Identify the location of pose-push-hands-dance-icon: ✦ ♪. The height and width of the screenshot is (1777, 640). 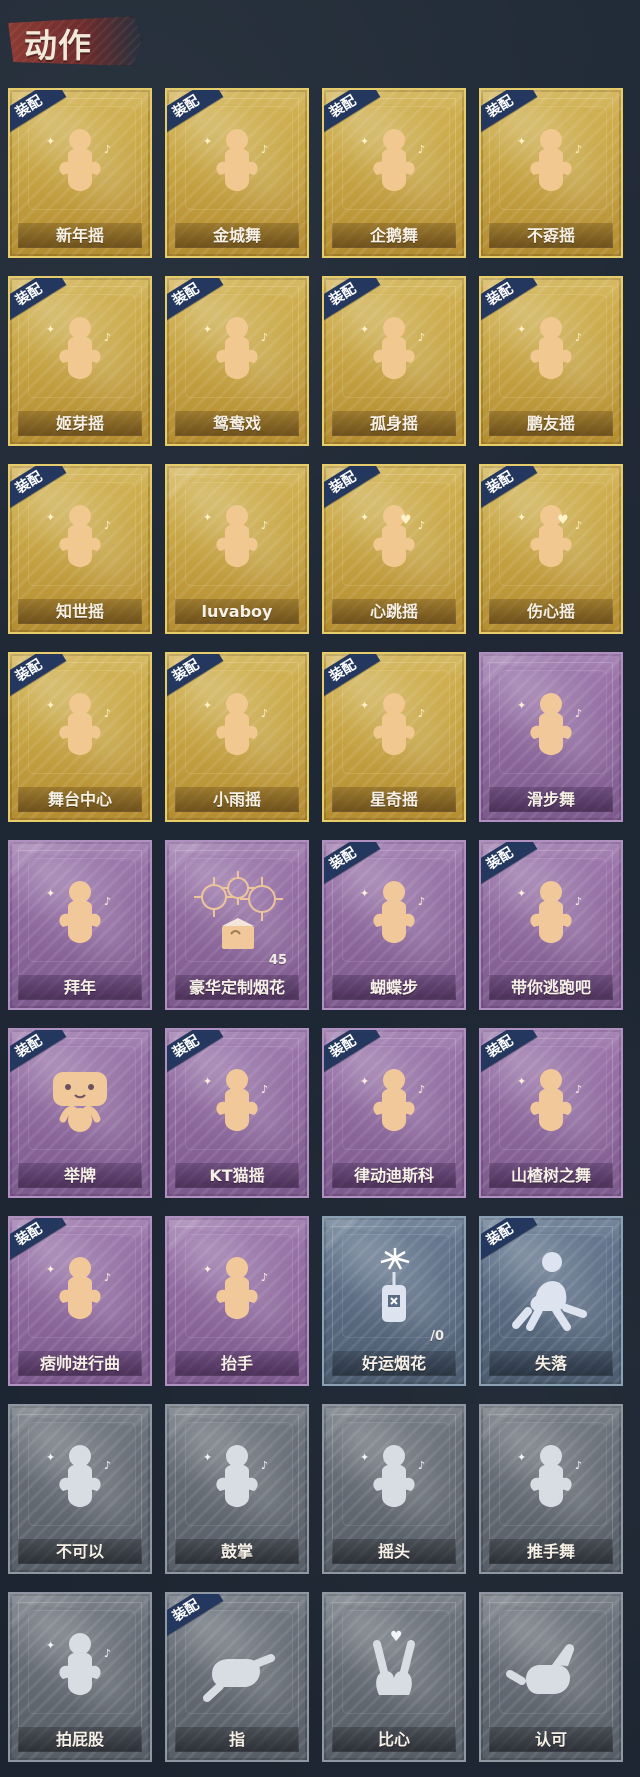
(551, 1483).